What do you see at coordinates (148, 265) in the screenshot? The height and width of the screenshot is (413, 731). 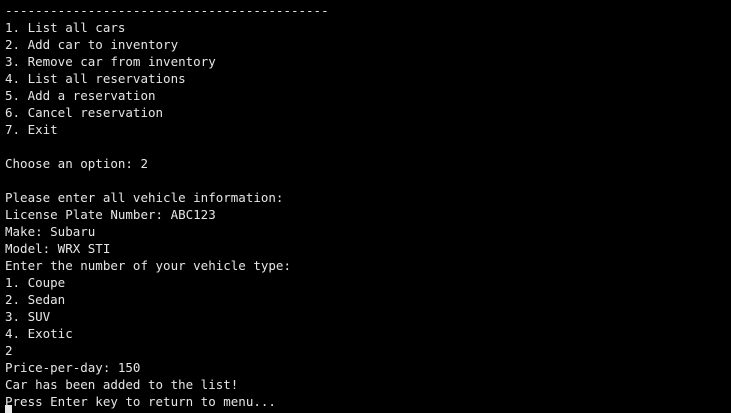 I see `vehicle-type-prompt: Enter the number of your vehicle type:` at bounding box center [148, 265].